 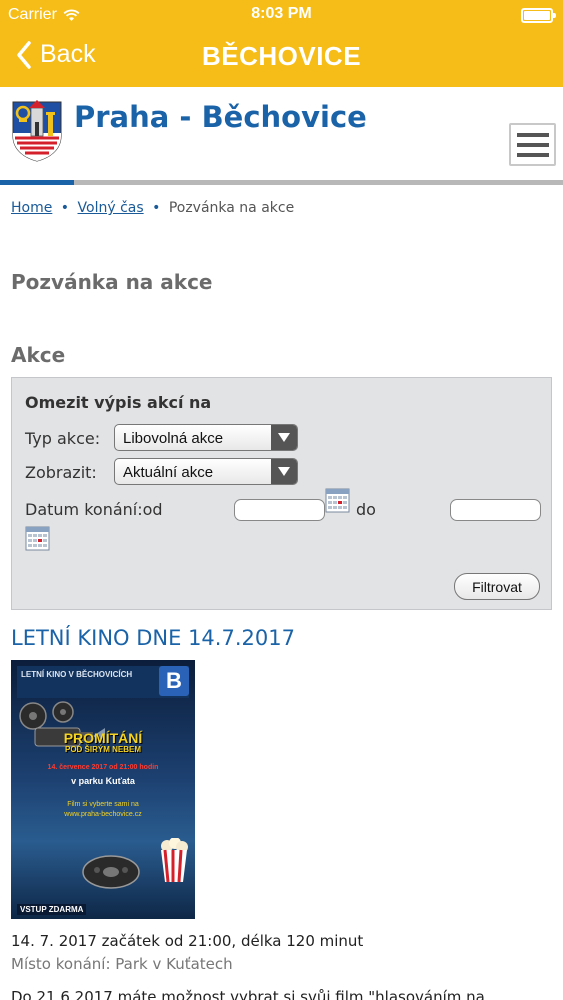 I want to click on popcorn-icon, so click(x=174, y=860).